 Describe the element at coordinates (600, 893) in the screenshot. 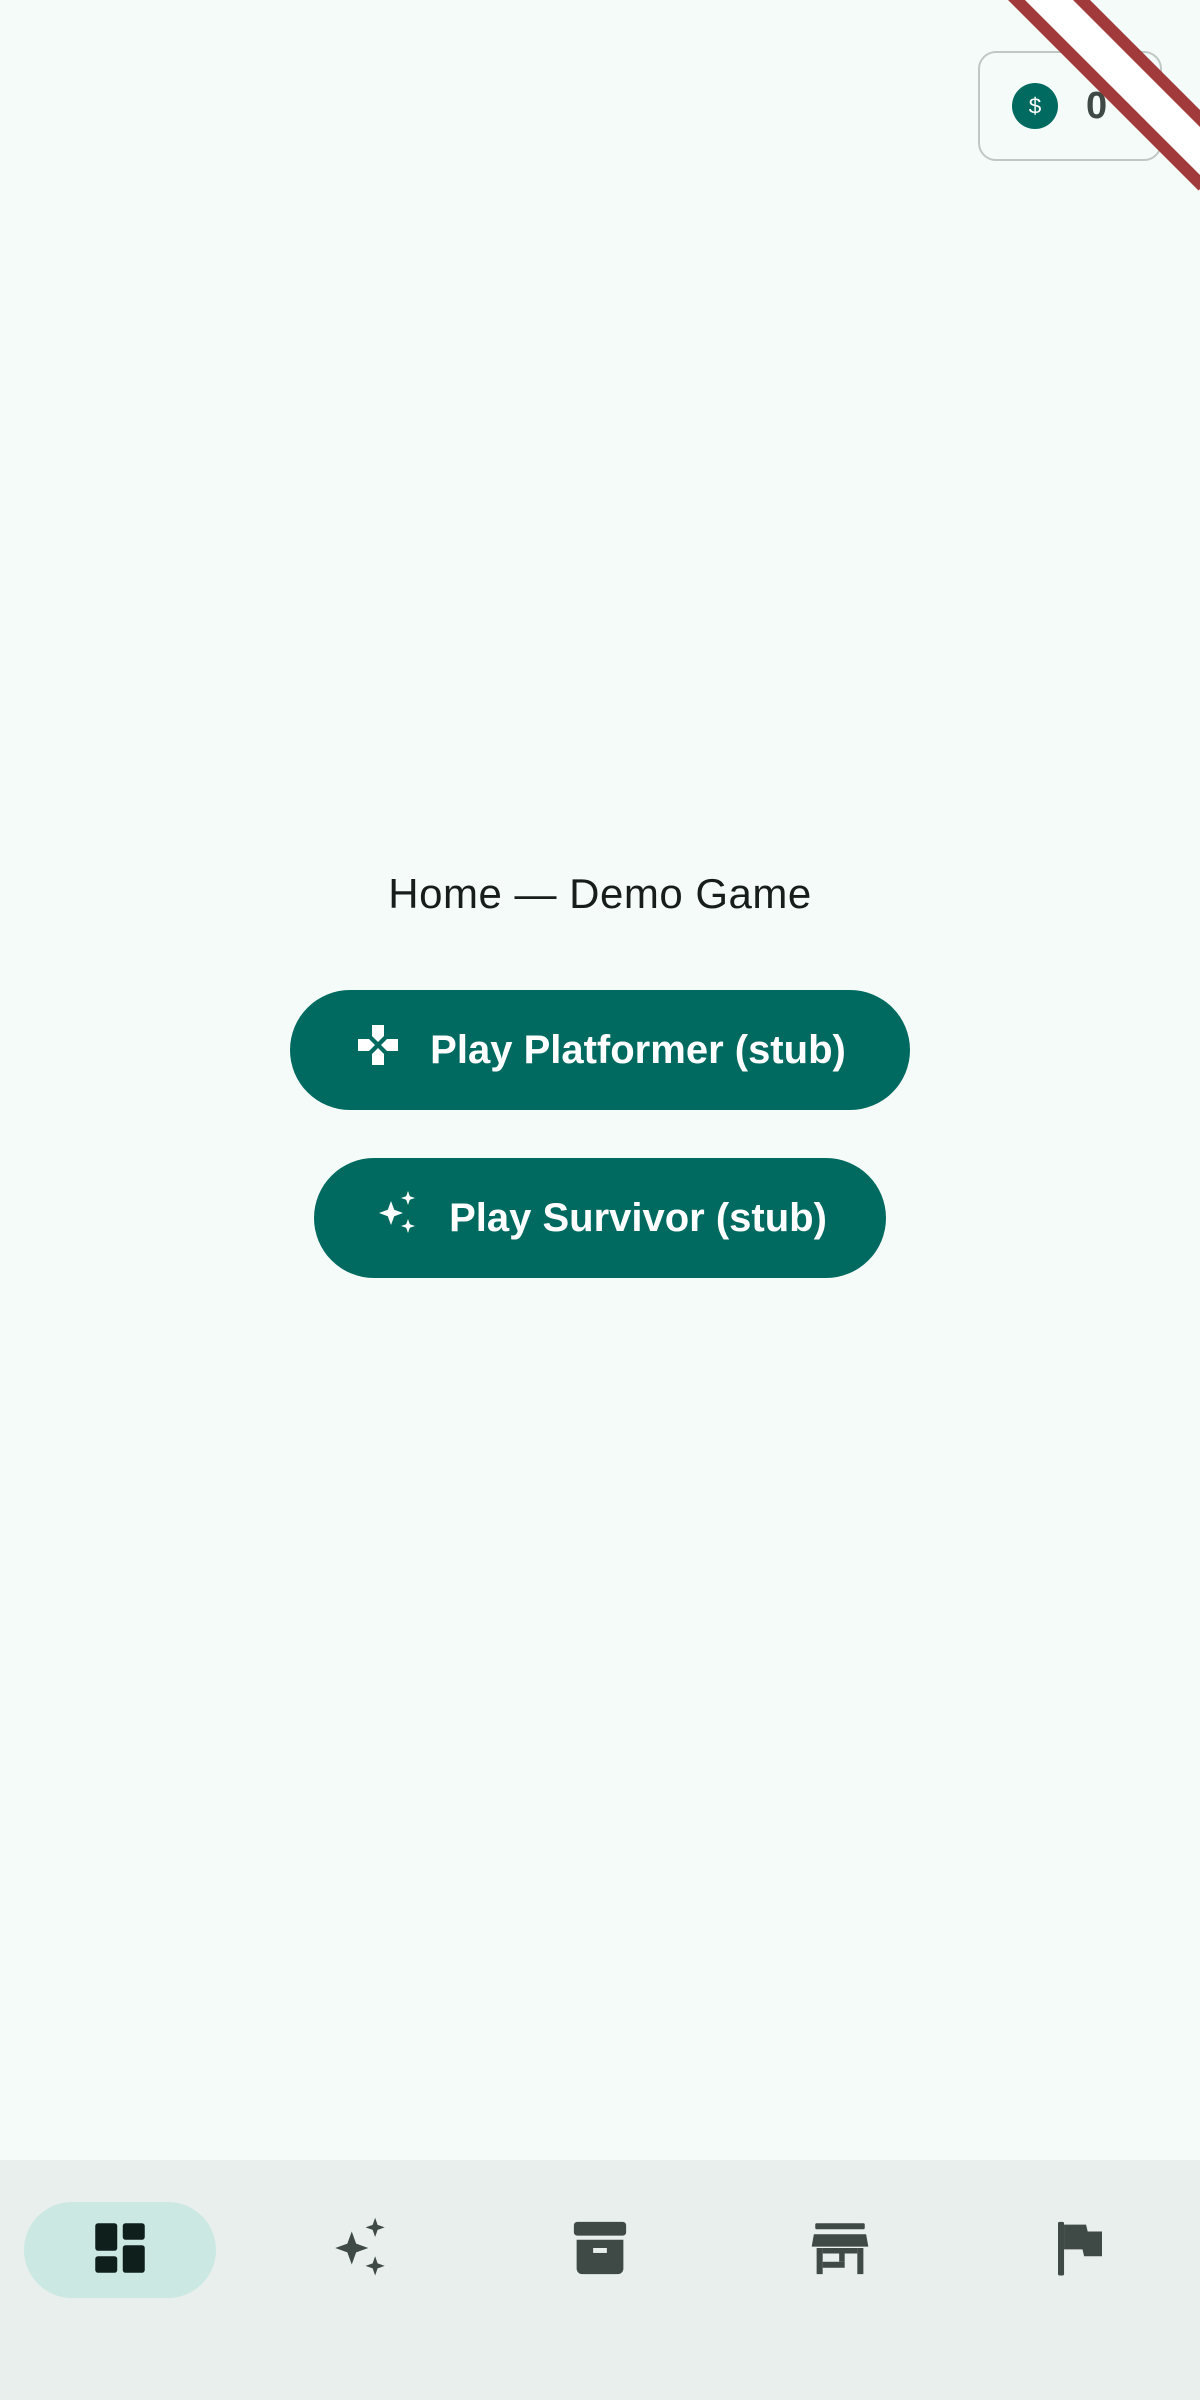

I see `page-title: Home — Demo Game` at that location.